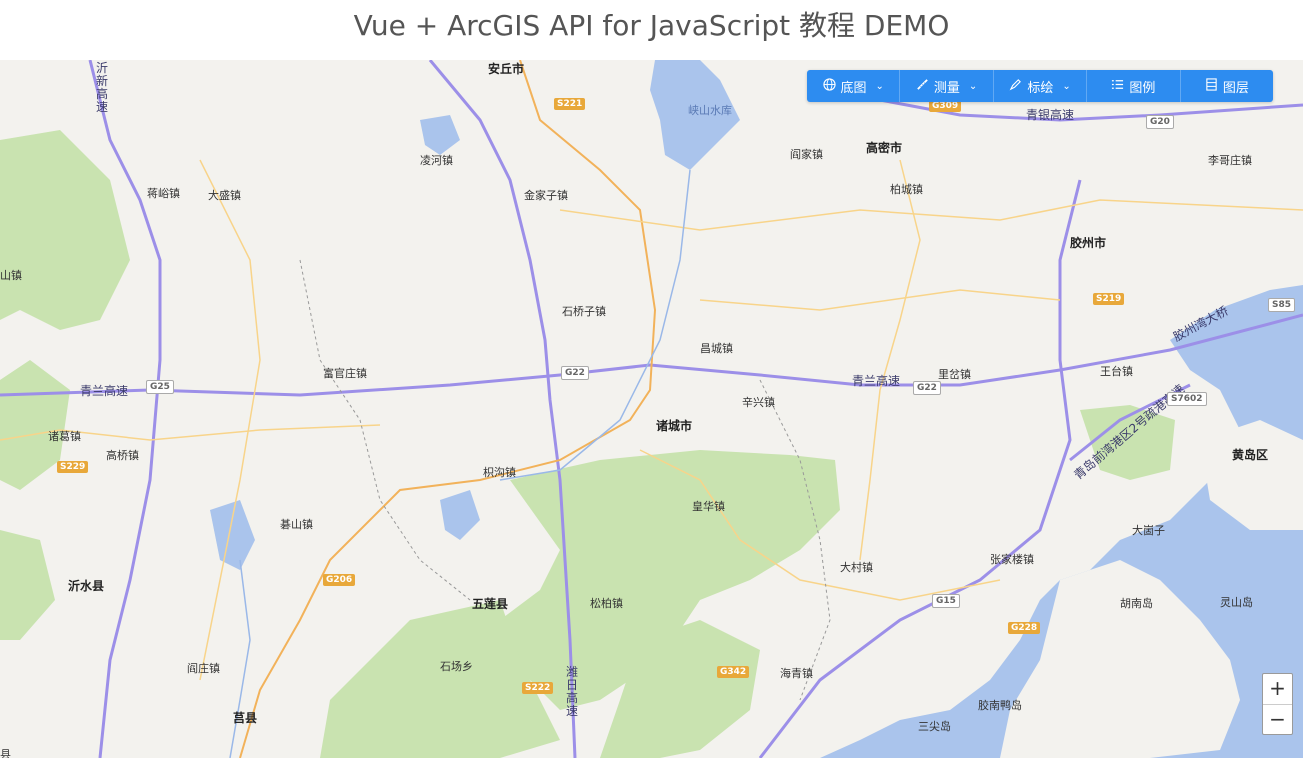 The height and width of the screenshot is (758, 1303). Describe the element at coordinates (436, 160) in the screenshot. I see `place-label: 凌河镇` at that location.